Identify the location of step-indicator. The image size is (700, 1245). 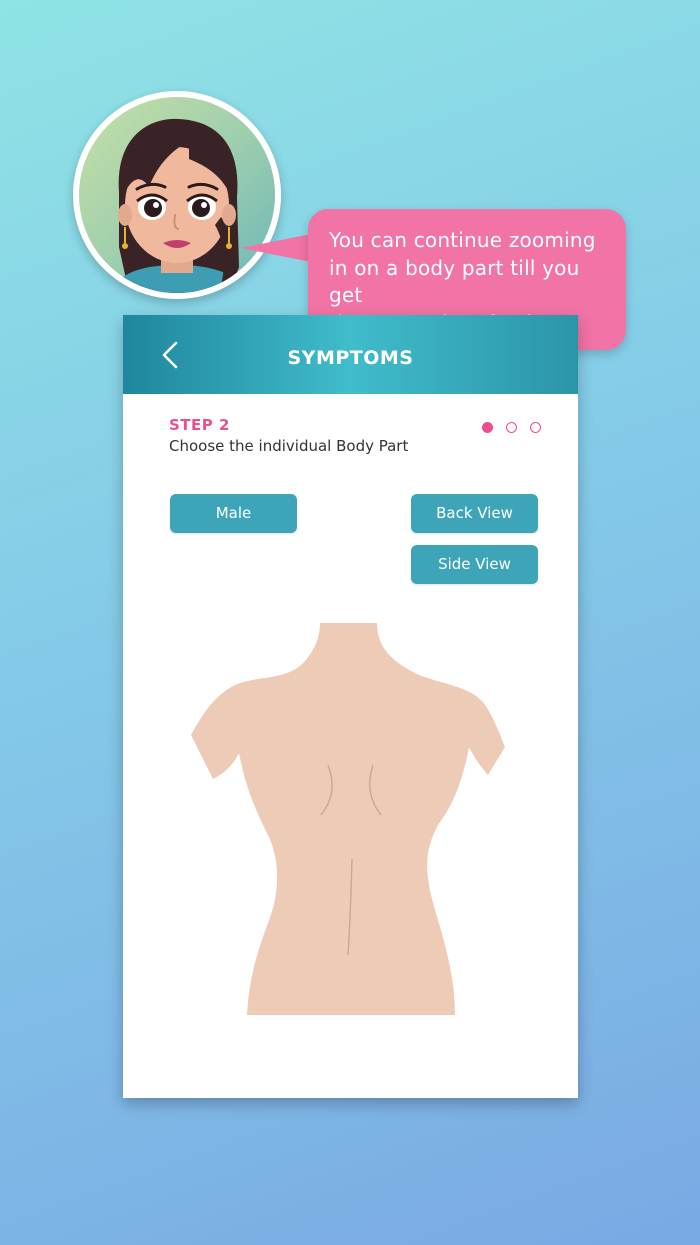
(511, 427).